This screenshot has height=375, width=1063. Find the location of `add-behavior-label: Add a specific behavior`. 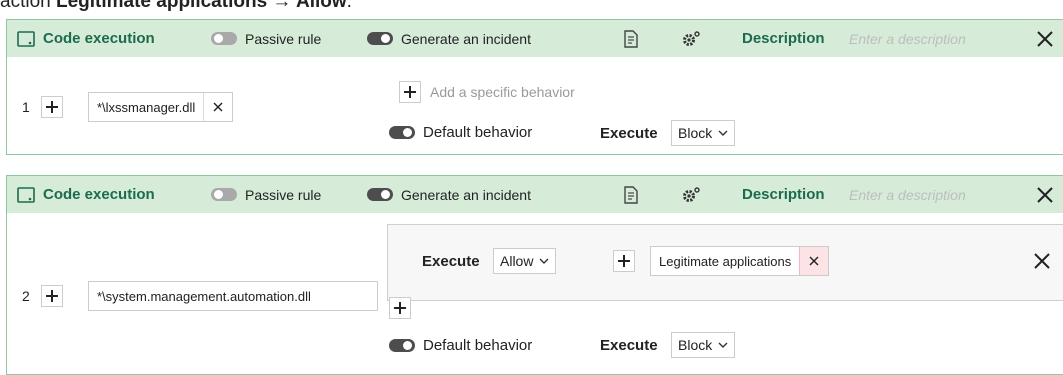

add-behavior-label: Add a specific behavior is located at coordinates (502, 92).